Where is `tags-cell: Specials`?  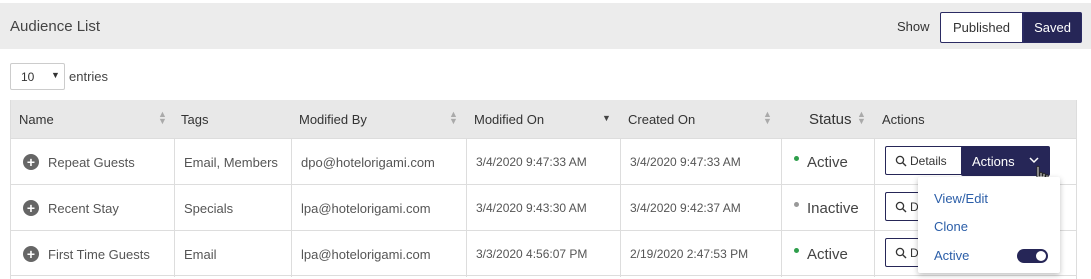 tags-cell: Specials is located at coordinates (232, 208).